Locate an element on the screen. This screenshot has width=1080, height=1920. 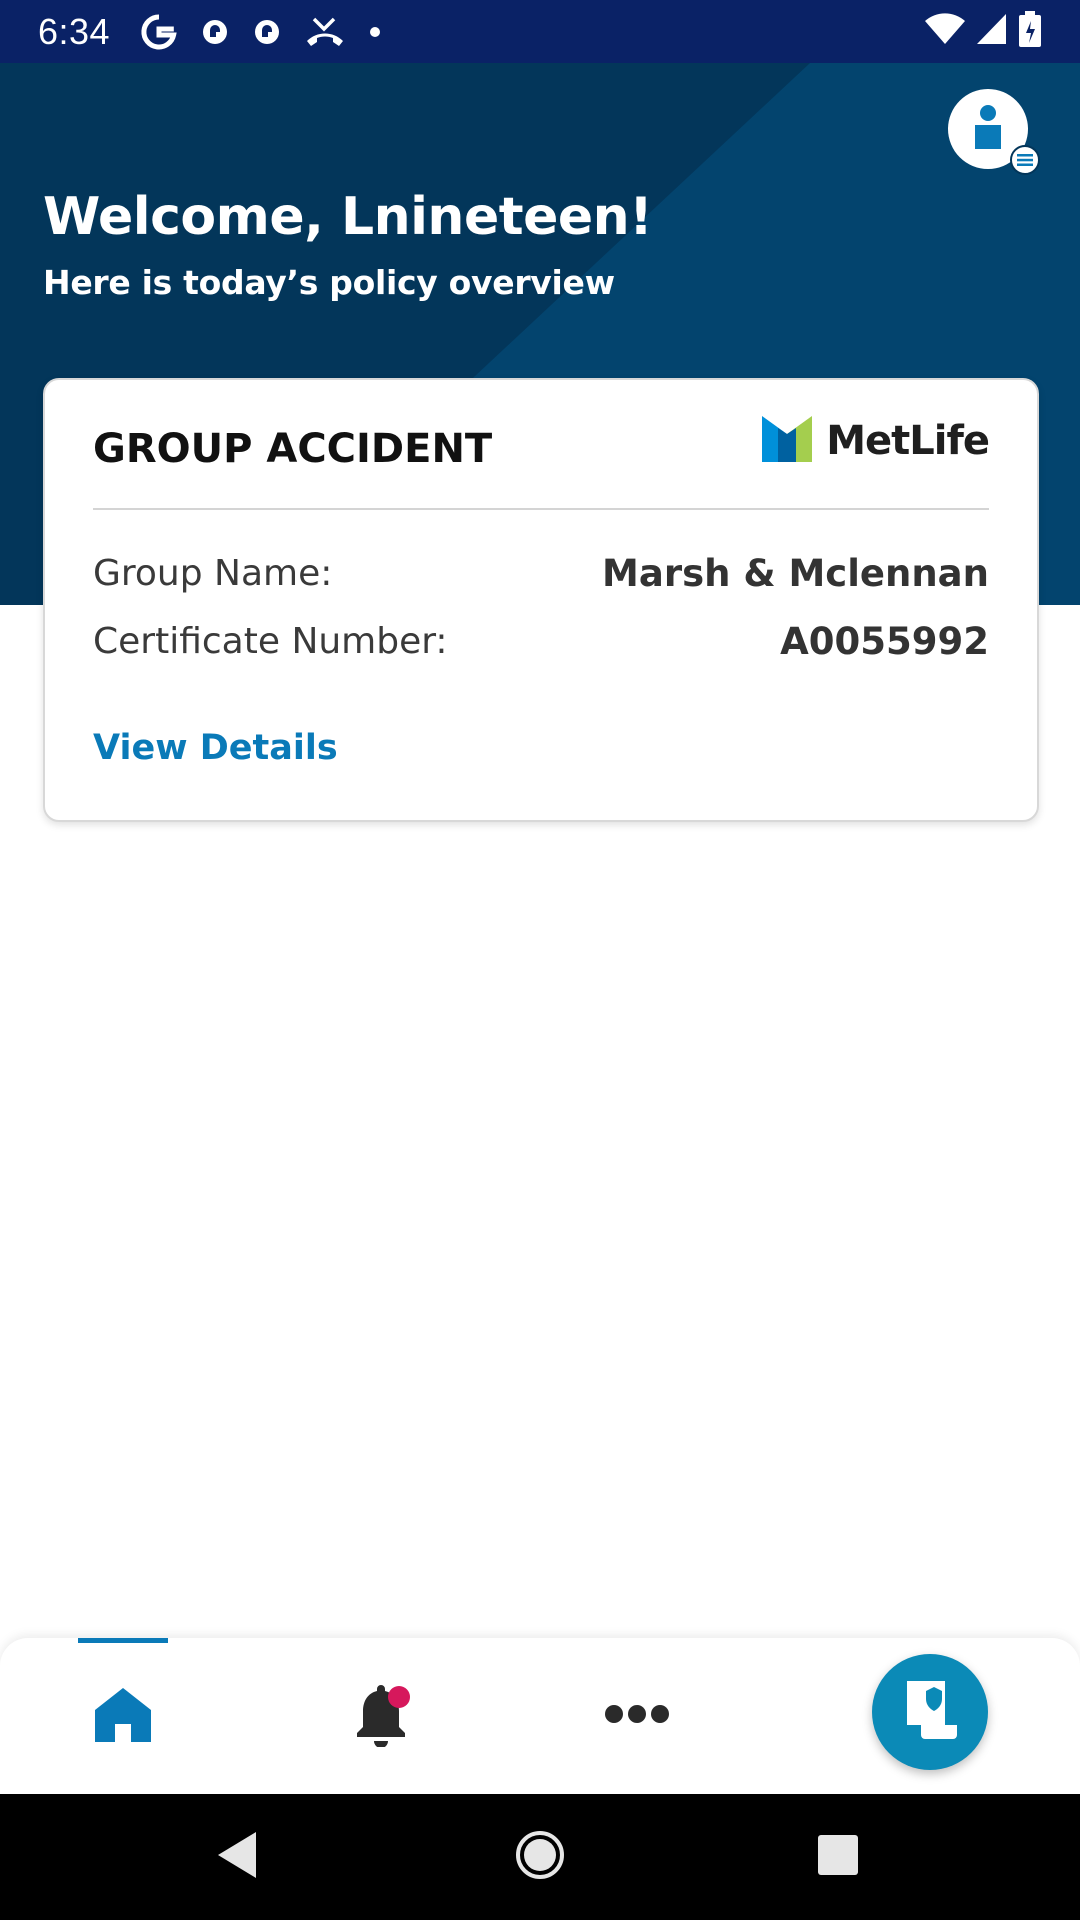
home-circle-icon is located at coordinates (540, 1857).